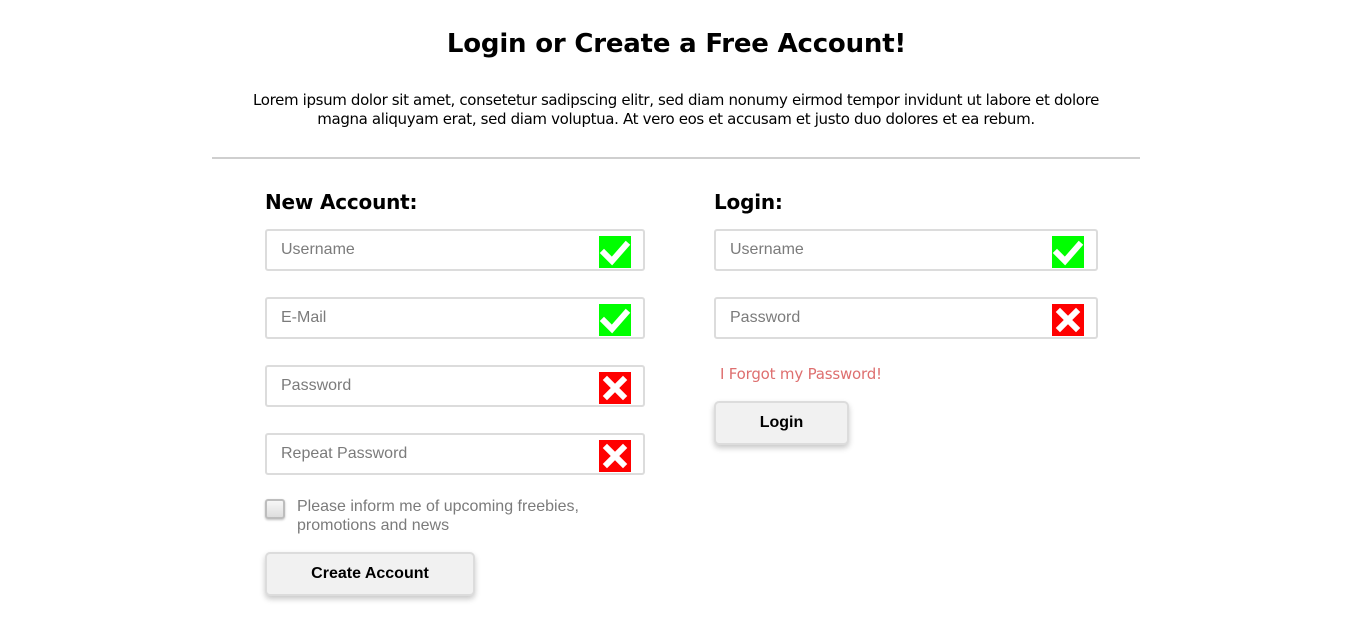 The height and width of the screenshot is (627, 1353). I want to click on new-account-password-field, so click(455, 386).